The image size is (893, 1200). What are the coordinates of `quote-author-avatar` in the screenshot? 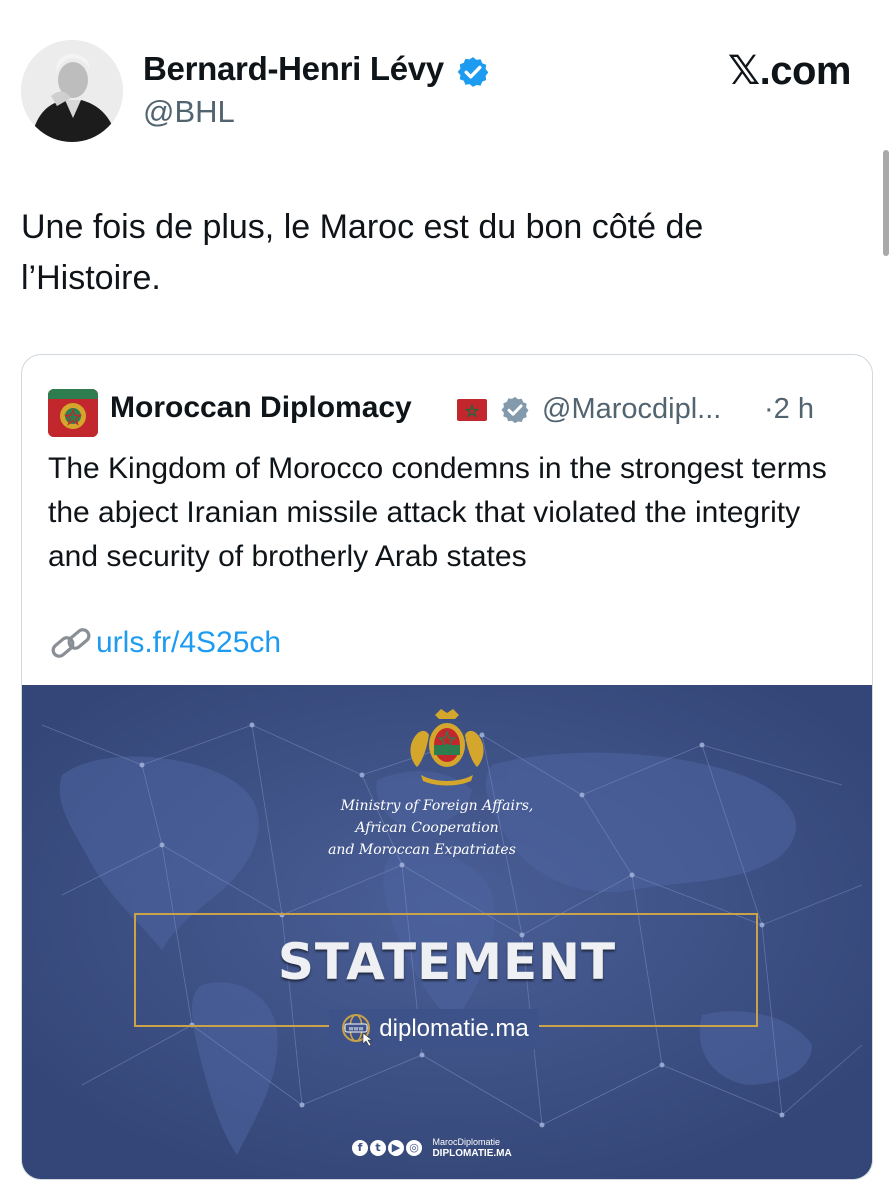 It's located at (73, 413).